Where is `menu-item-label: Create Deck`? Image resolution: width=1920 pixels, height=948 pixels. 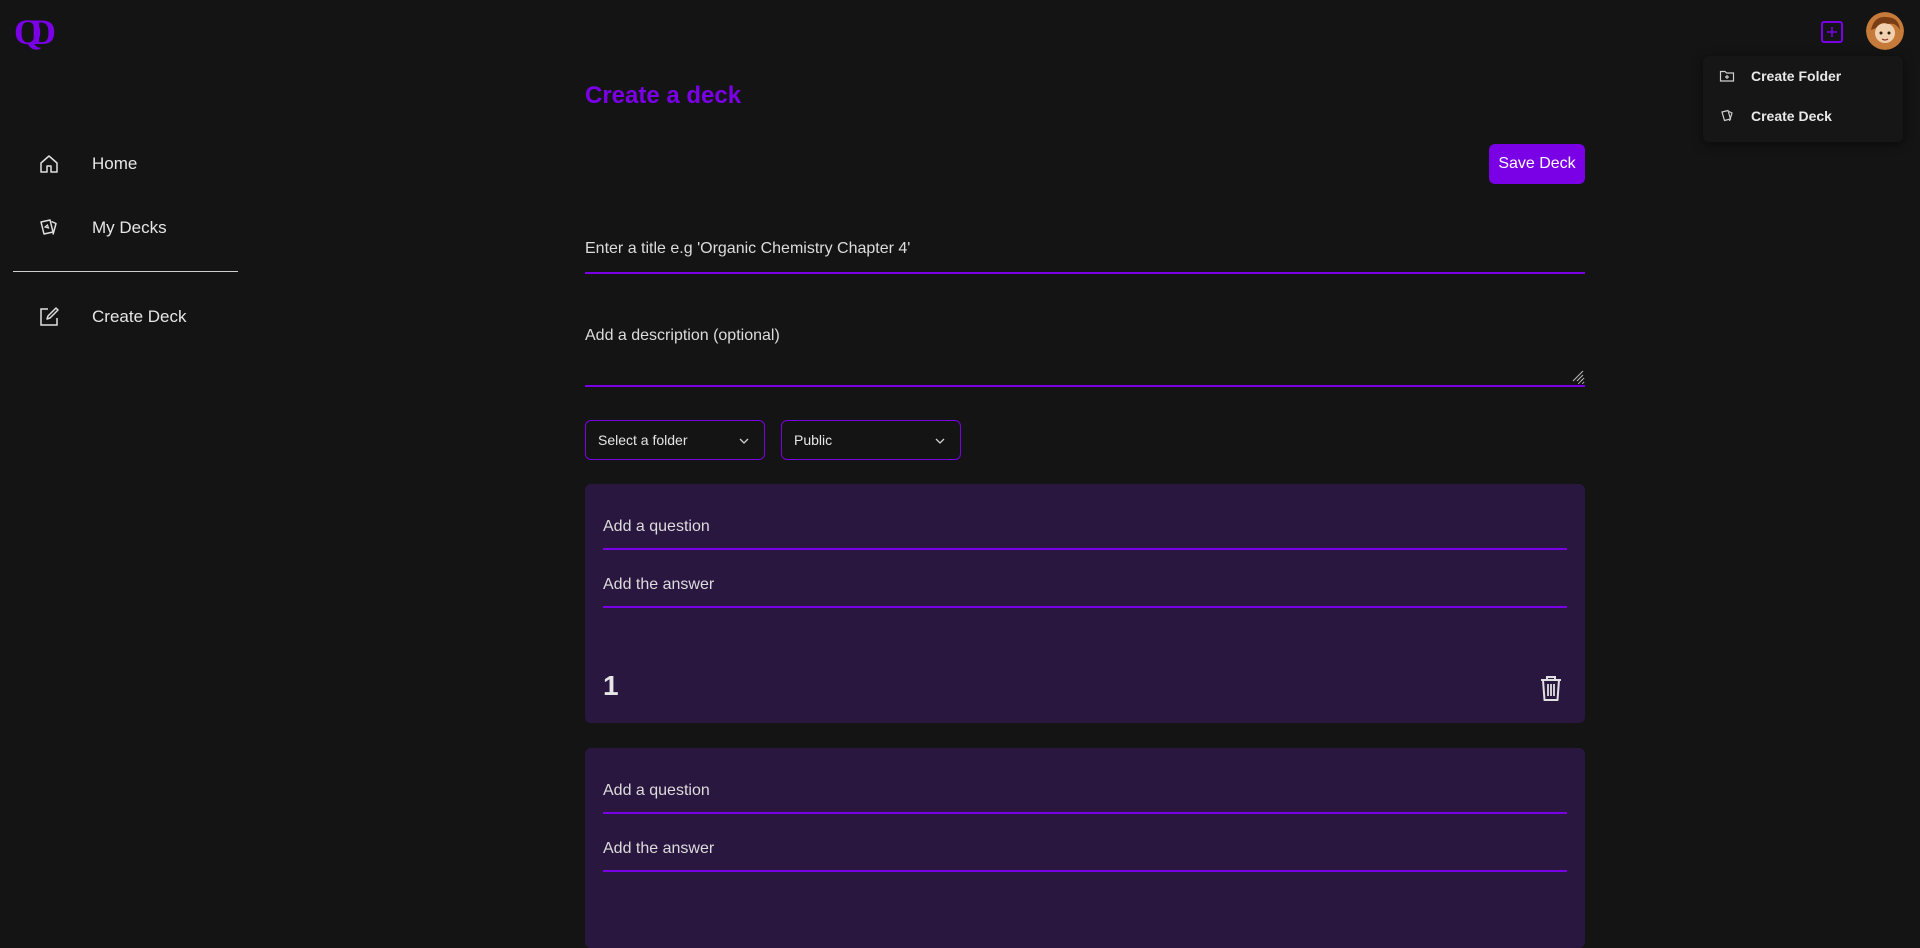
menu-item-label: Create Deck is located at coordinates (1791, 116).